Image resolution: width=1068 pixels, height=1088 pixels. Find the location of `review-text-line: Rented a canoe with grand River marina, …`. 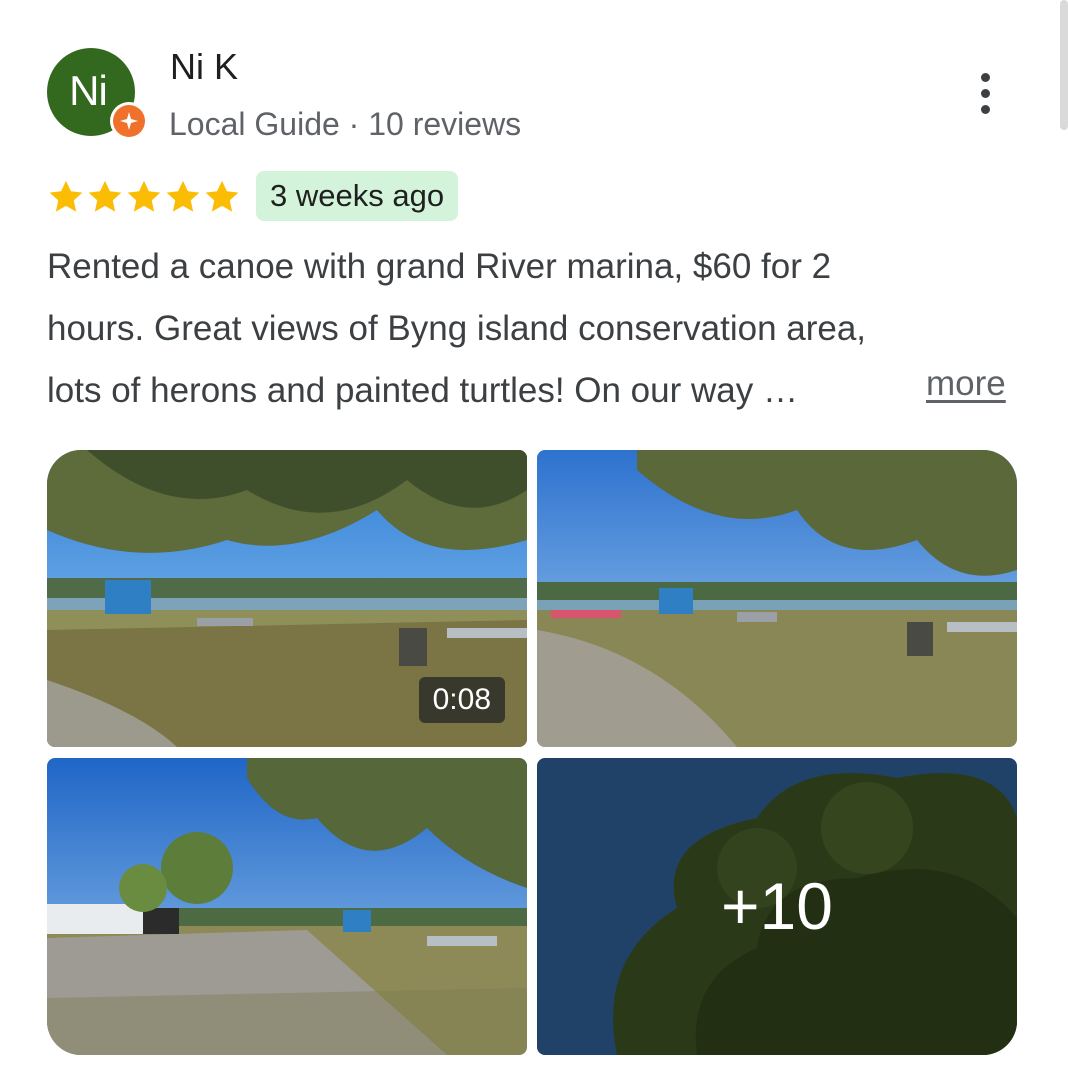

review-text-line: Rented a canoe with grand River marina, … is located at coordinates (439, 266).